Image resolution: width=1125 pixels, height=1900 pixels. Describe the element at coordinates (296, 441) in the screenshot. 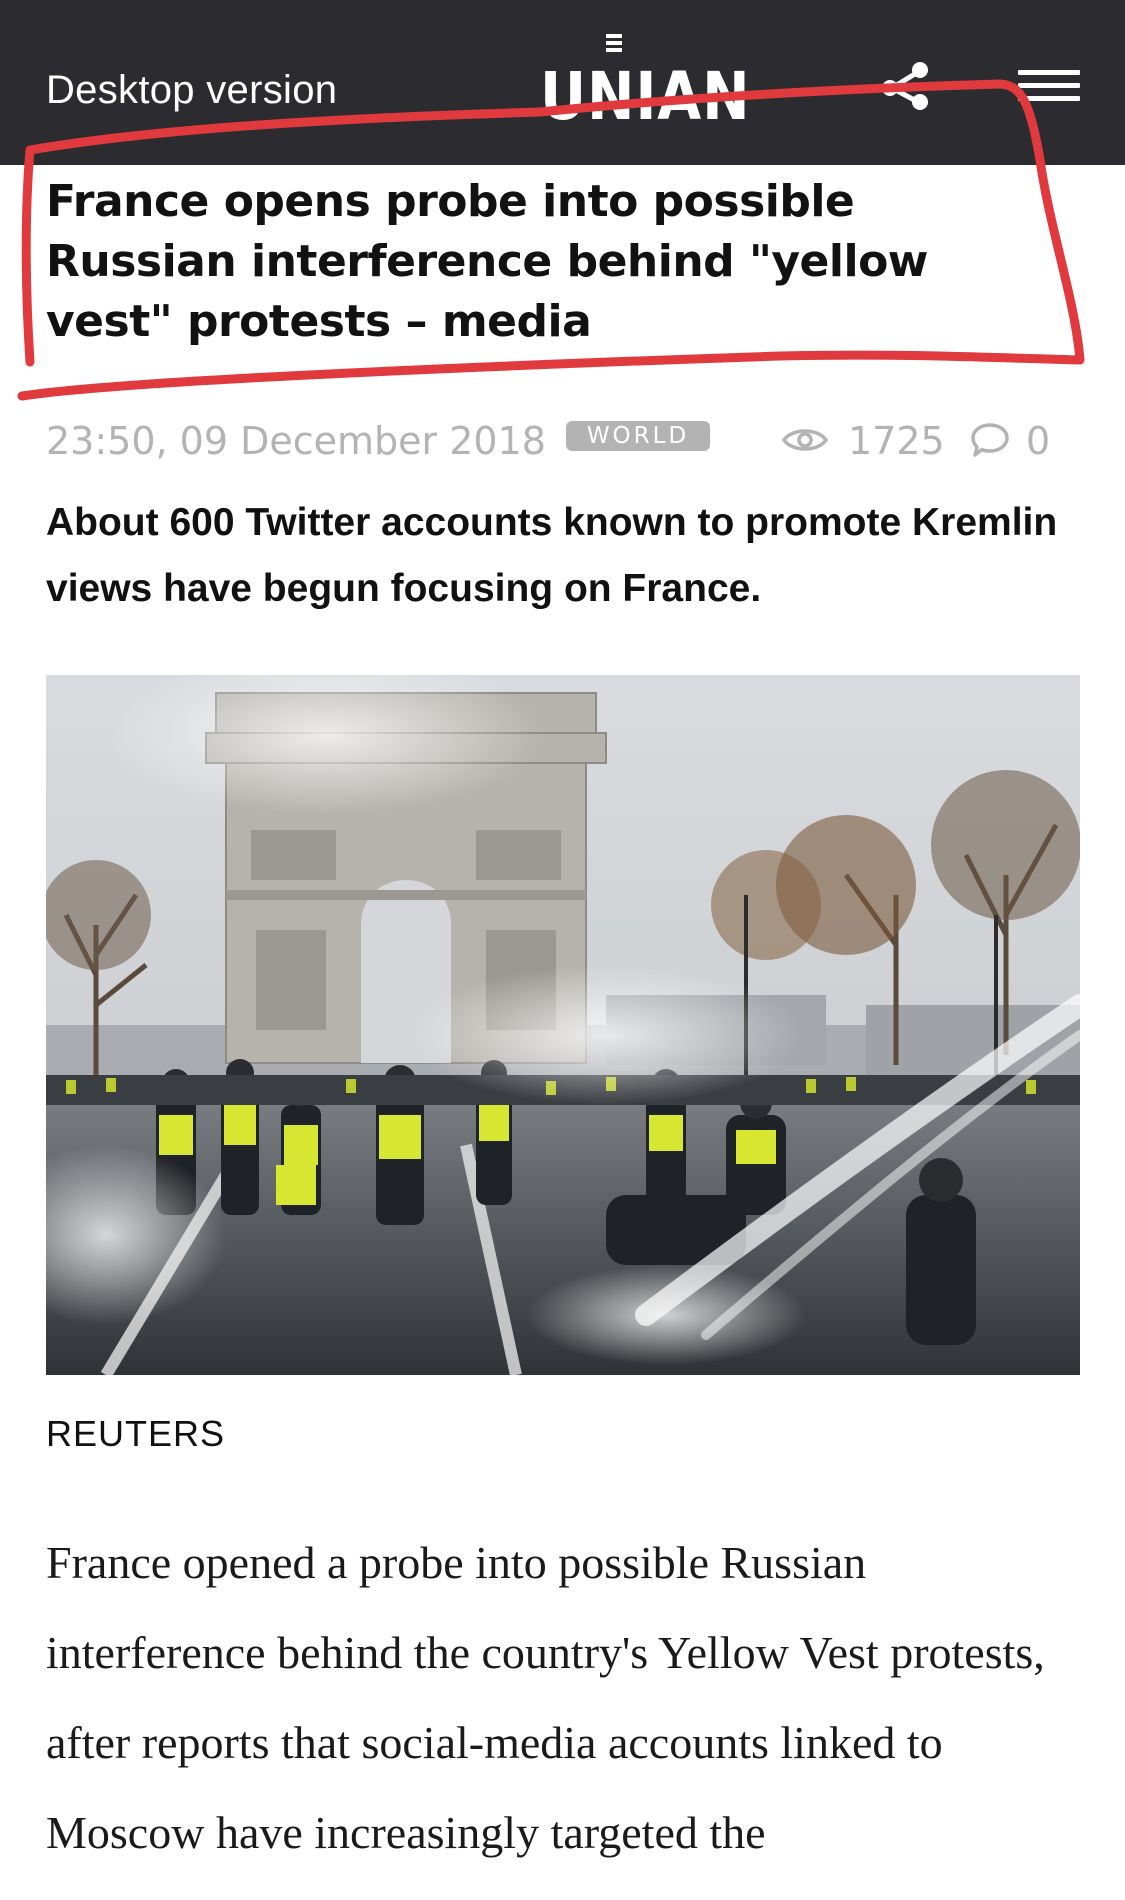

I see `publish-date: 23:50, 09 December 2018` at that location.